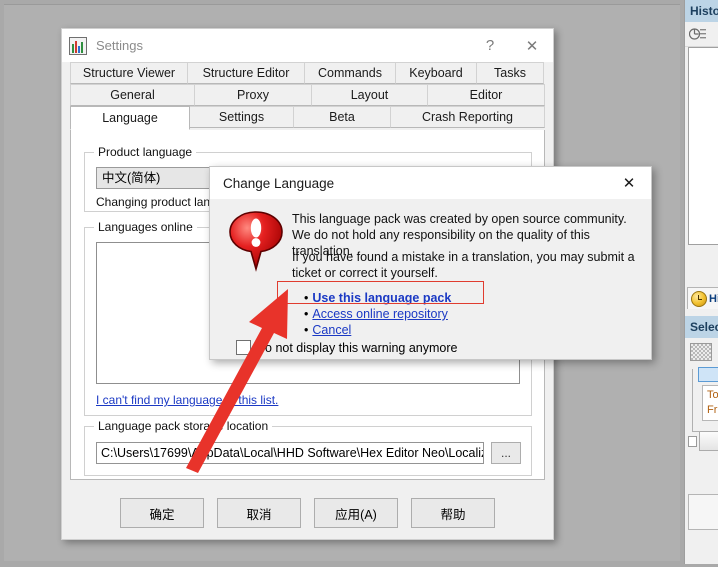  What do you see at coordinates (307, 513) in the screenshot?
I see `settings-footer: 确定 取消 应用(A) 帮助` at bounding box center [307, 513].